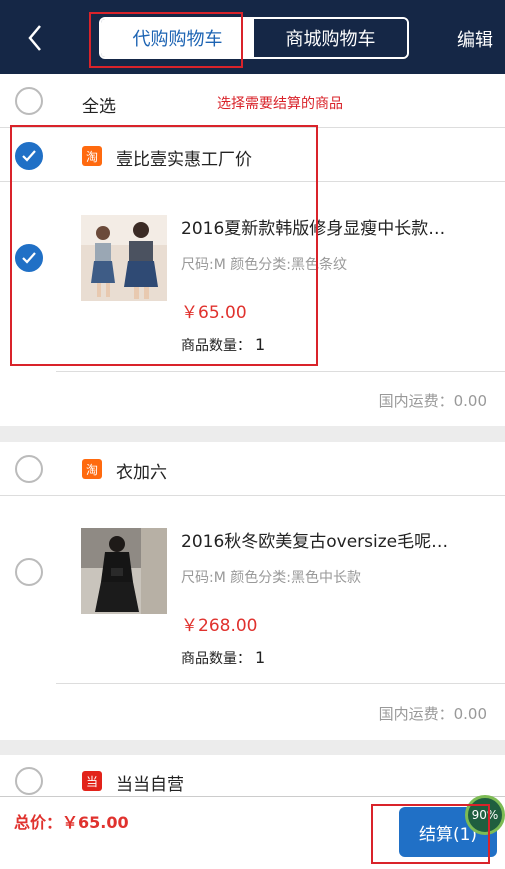 This screenshot has height=869, width=505. Describe the element at coordinates (99, 107) in the screenshot. I see `select-all-label: 全选` at that location.